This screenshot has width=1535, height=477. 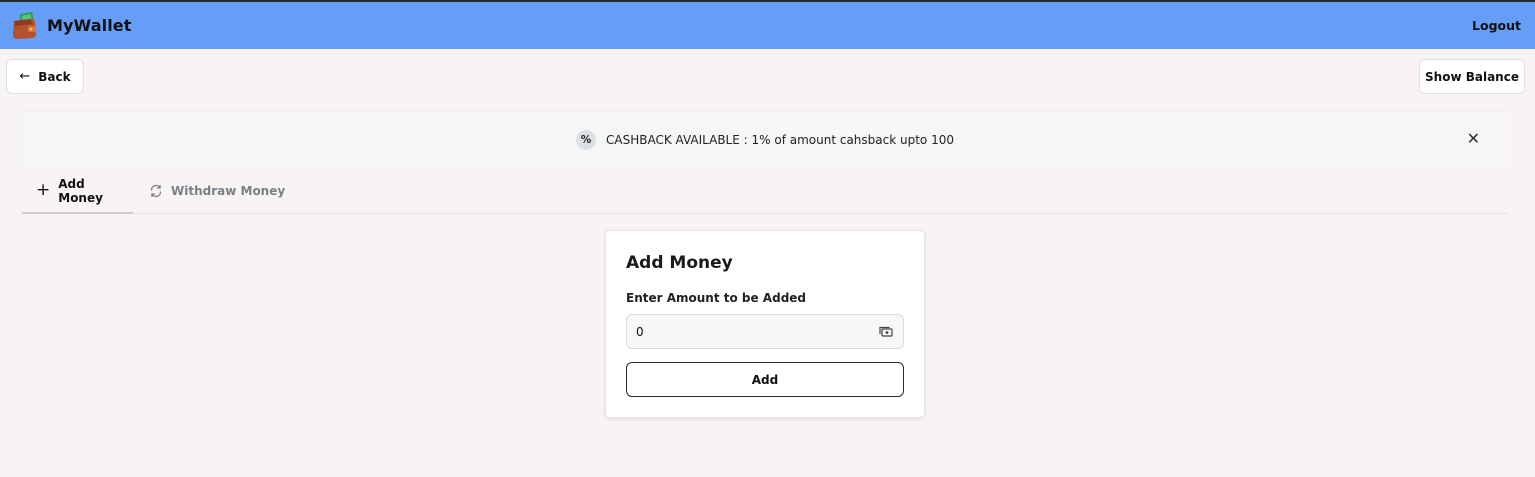 What do you see at coordinates (586, 139) in the screenshot?
I see `percent-icon: %` at bounding box center [586, 139].